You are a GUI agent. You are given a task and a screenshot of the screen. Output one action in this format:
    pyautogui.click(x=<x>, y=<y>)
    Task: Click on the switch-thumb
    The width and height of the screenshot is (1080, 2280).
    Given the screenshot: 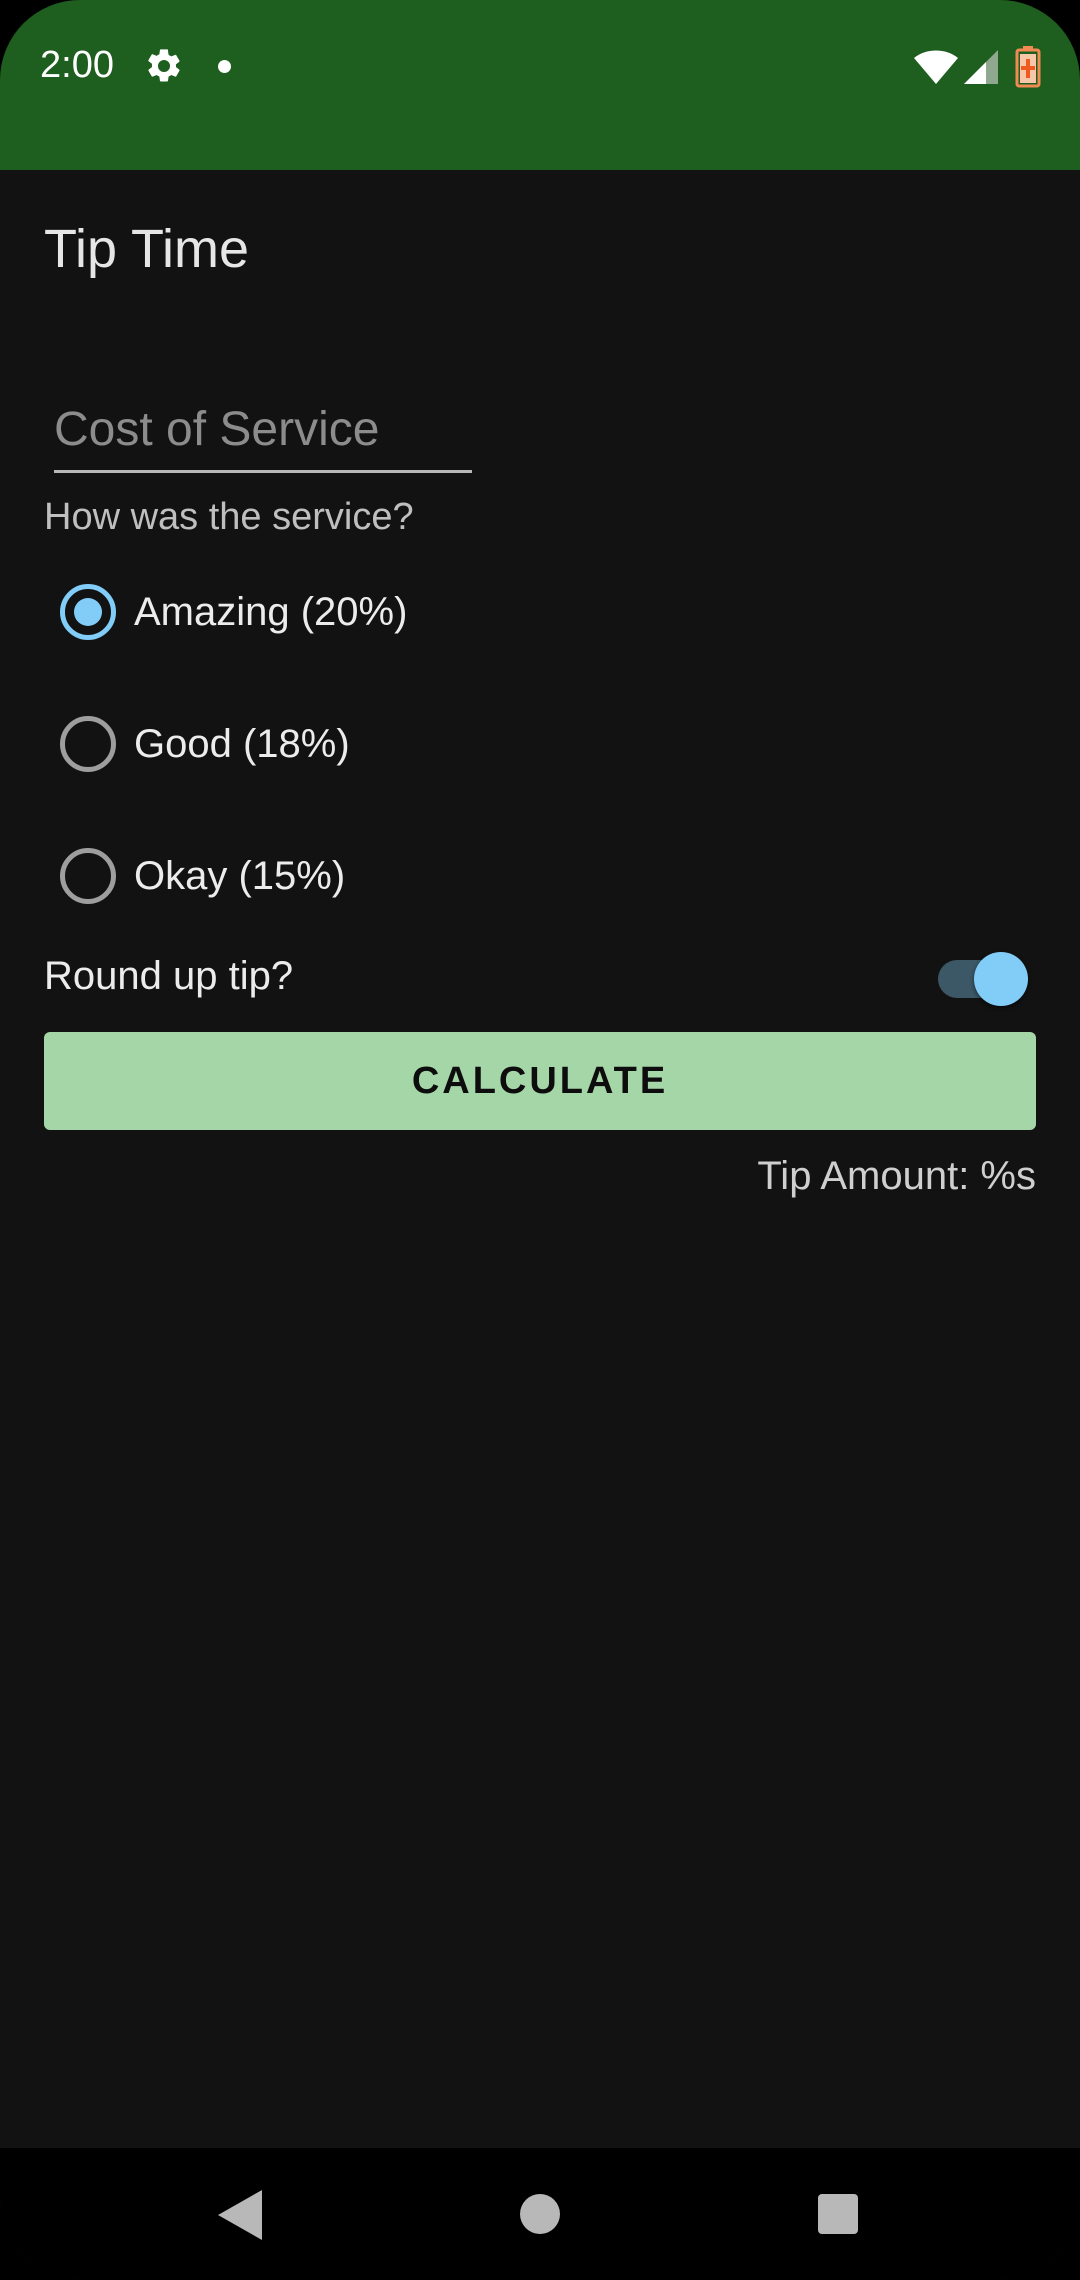 What is the action you would take?
    pyautogui.click(x=1001, y=979)
    